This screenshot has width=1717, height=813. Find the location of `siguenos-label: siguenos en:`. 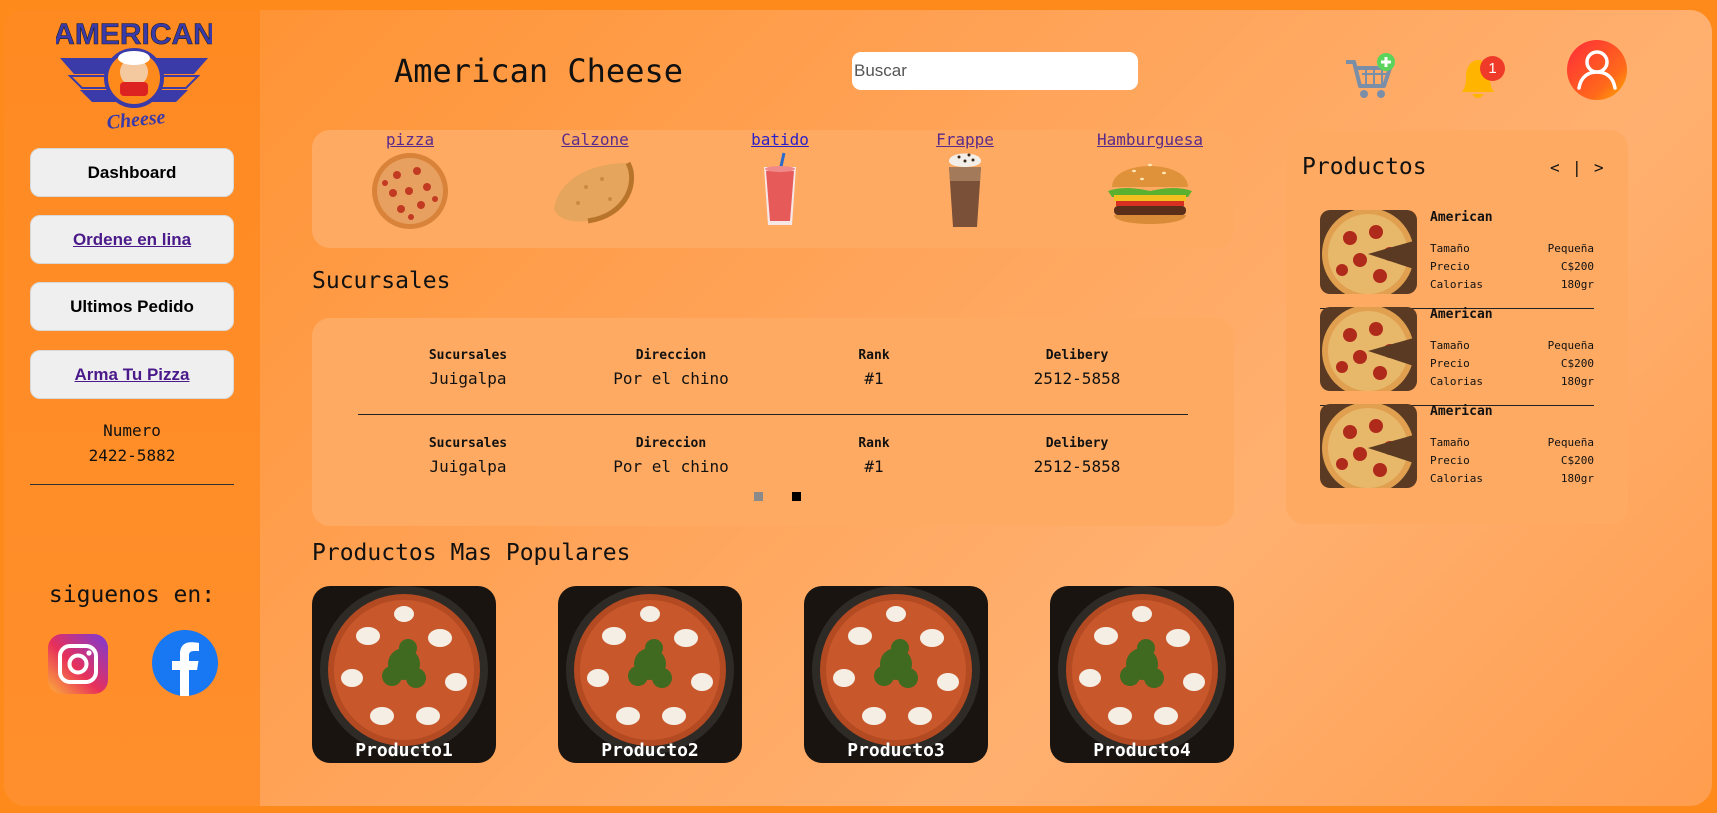

siguenos-label: siguenos en: is located at coordinates (132, 595).